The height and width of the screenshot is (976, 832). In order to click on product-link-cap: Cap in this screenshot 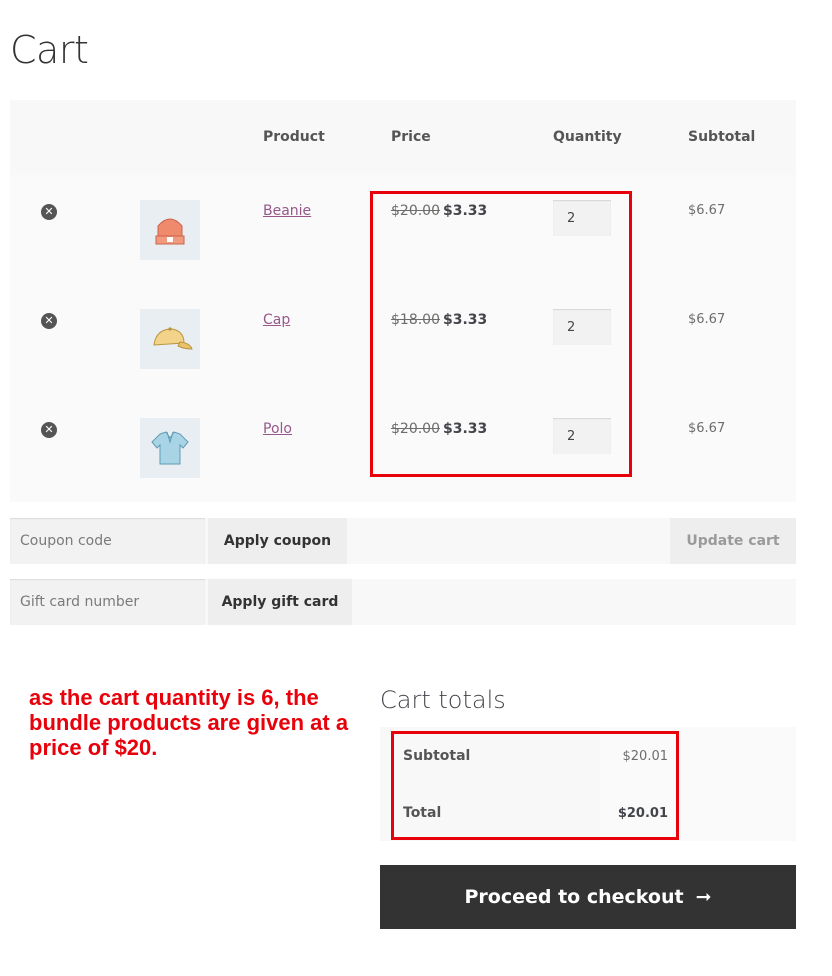, I will do `click(276, 320)`.